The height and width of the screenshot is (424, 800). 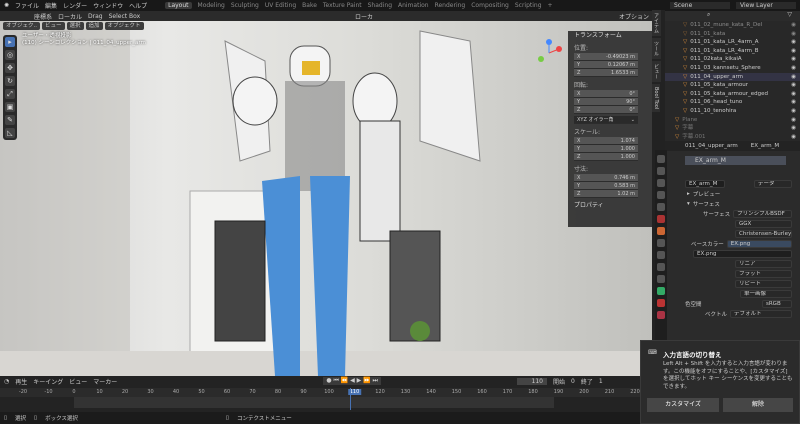 I want to click on tab-item: アイテム, so click(x=656, y=23).